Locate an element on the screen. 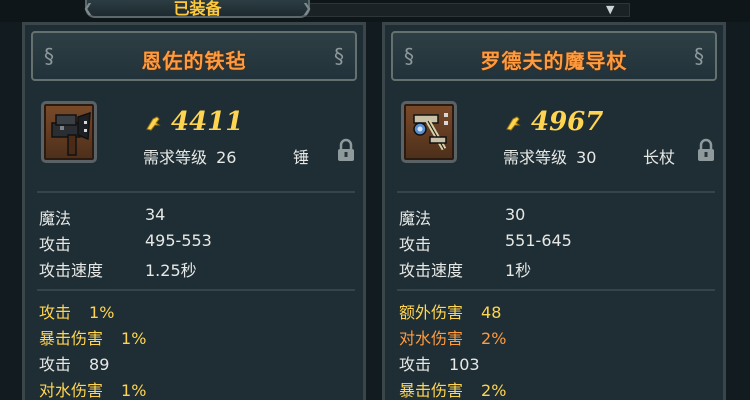 Image resolution: width=750 pixels, height=400 pixels. stat-value: 1秒 is located at coordinates (518, 270).